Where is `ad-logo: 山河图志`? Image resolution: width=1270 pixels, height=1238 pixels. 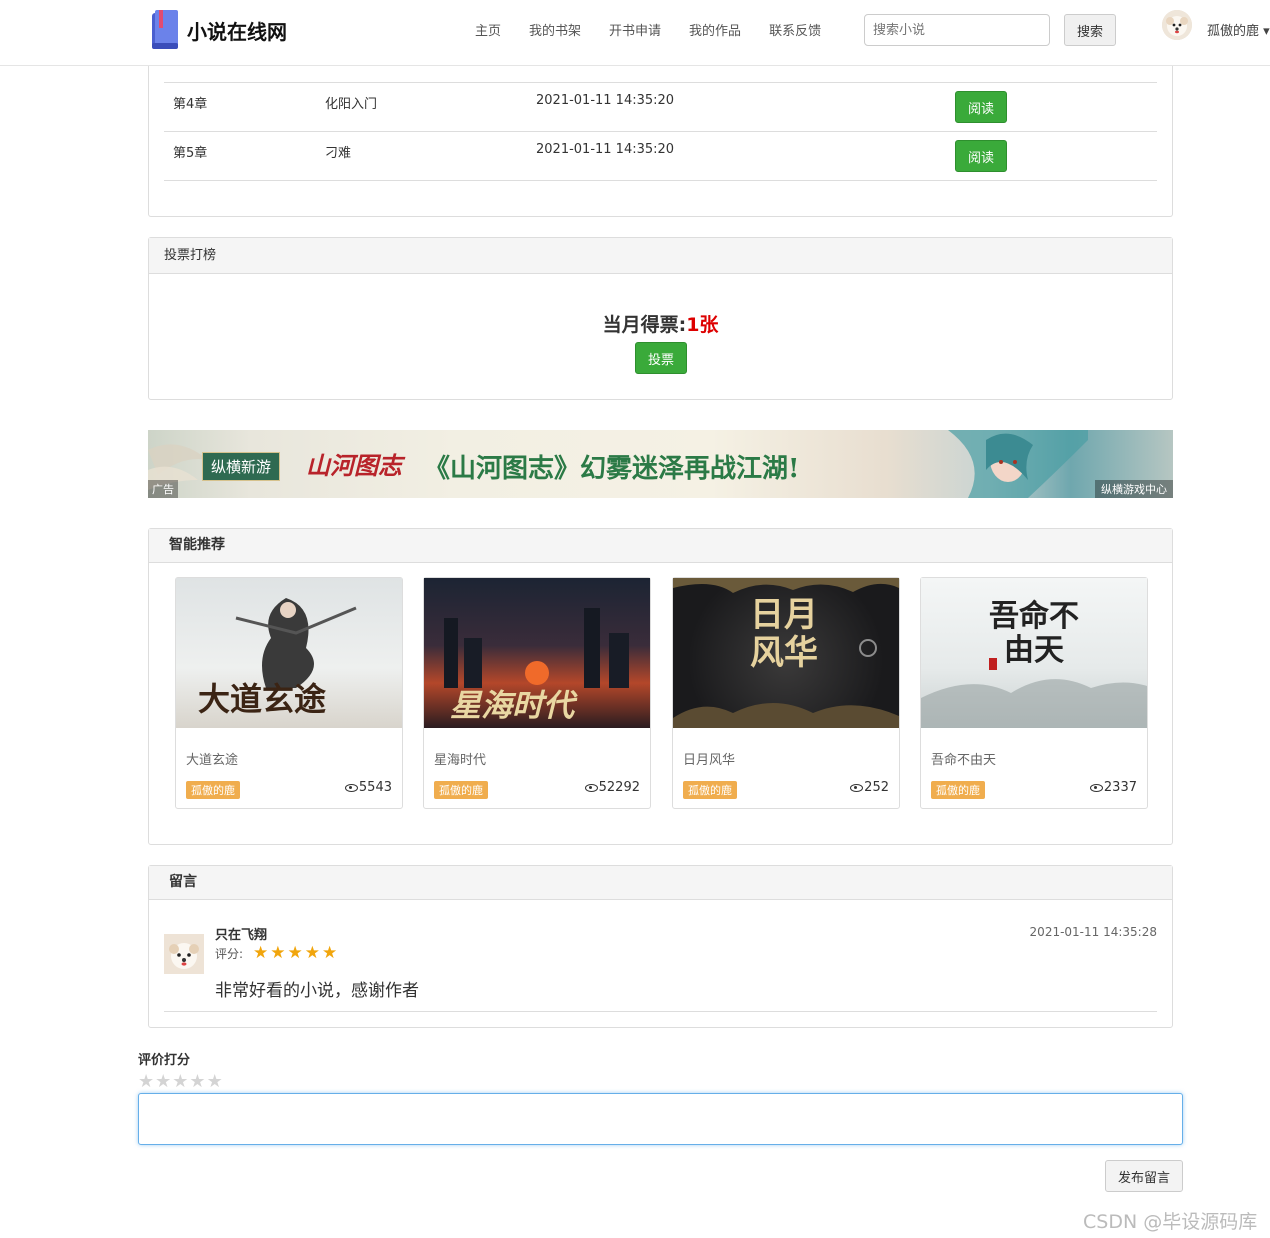
ad-logo: 山河图志 is located at coordinates (354, 465).